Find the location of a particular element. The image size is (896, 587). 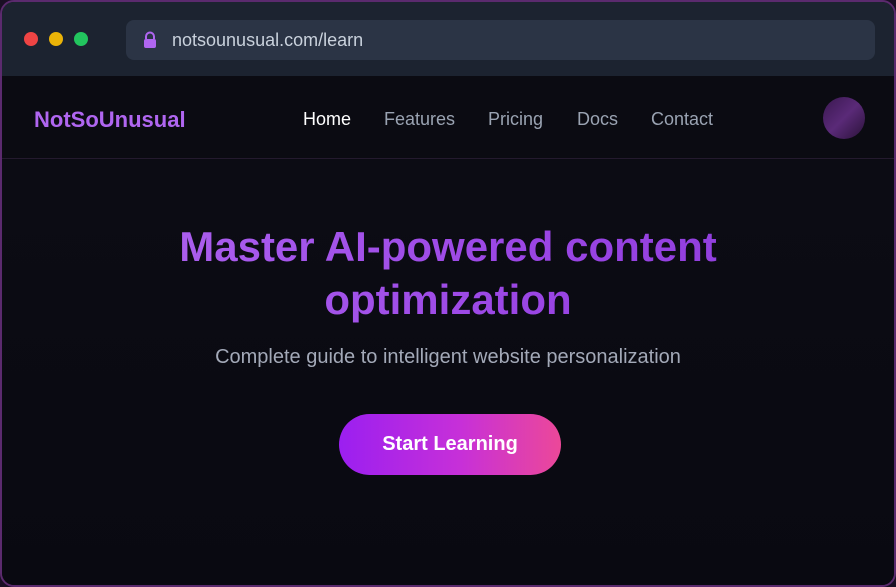

nav-link-docs: Docs is located at coordinates (597, 119).